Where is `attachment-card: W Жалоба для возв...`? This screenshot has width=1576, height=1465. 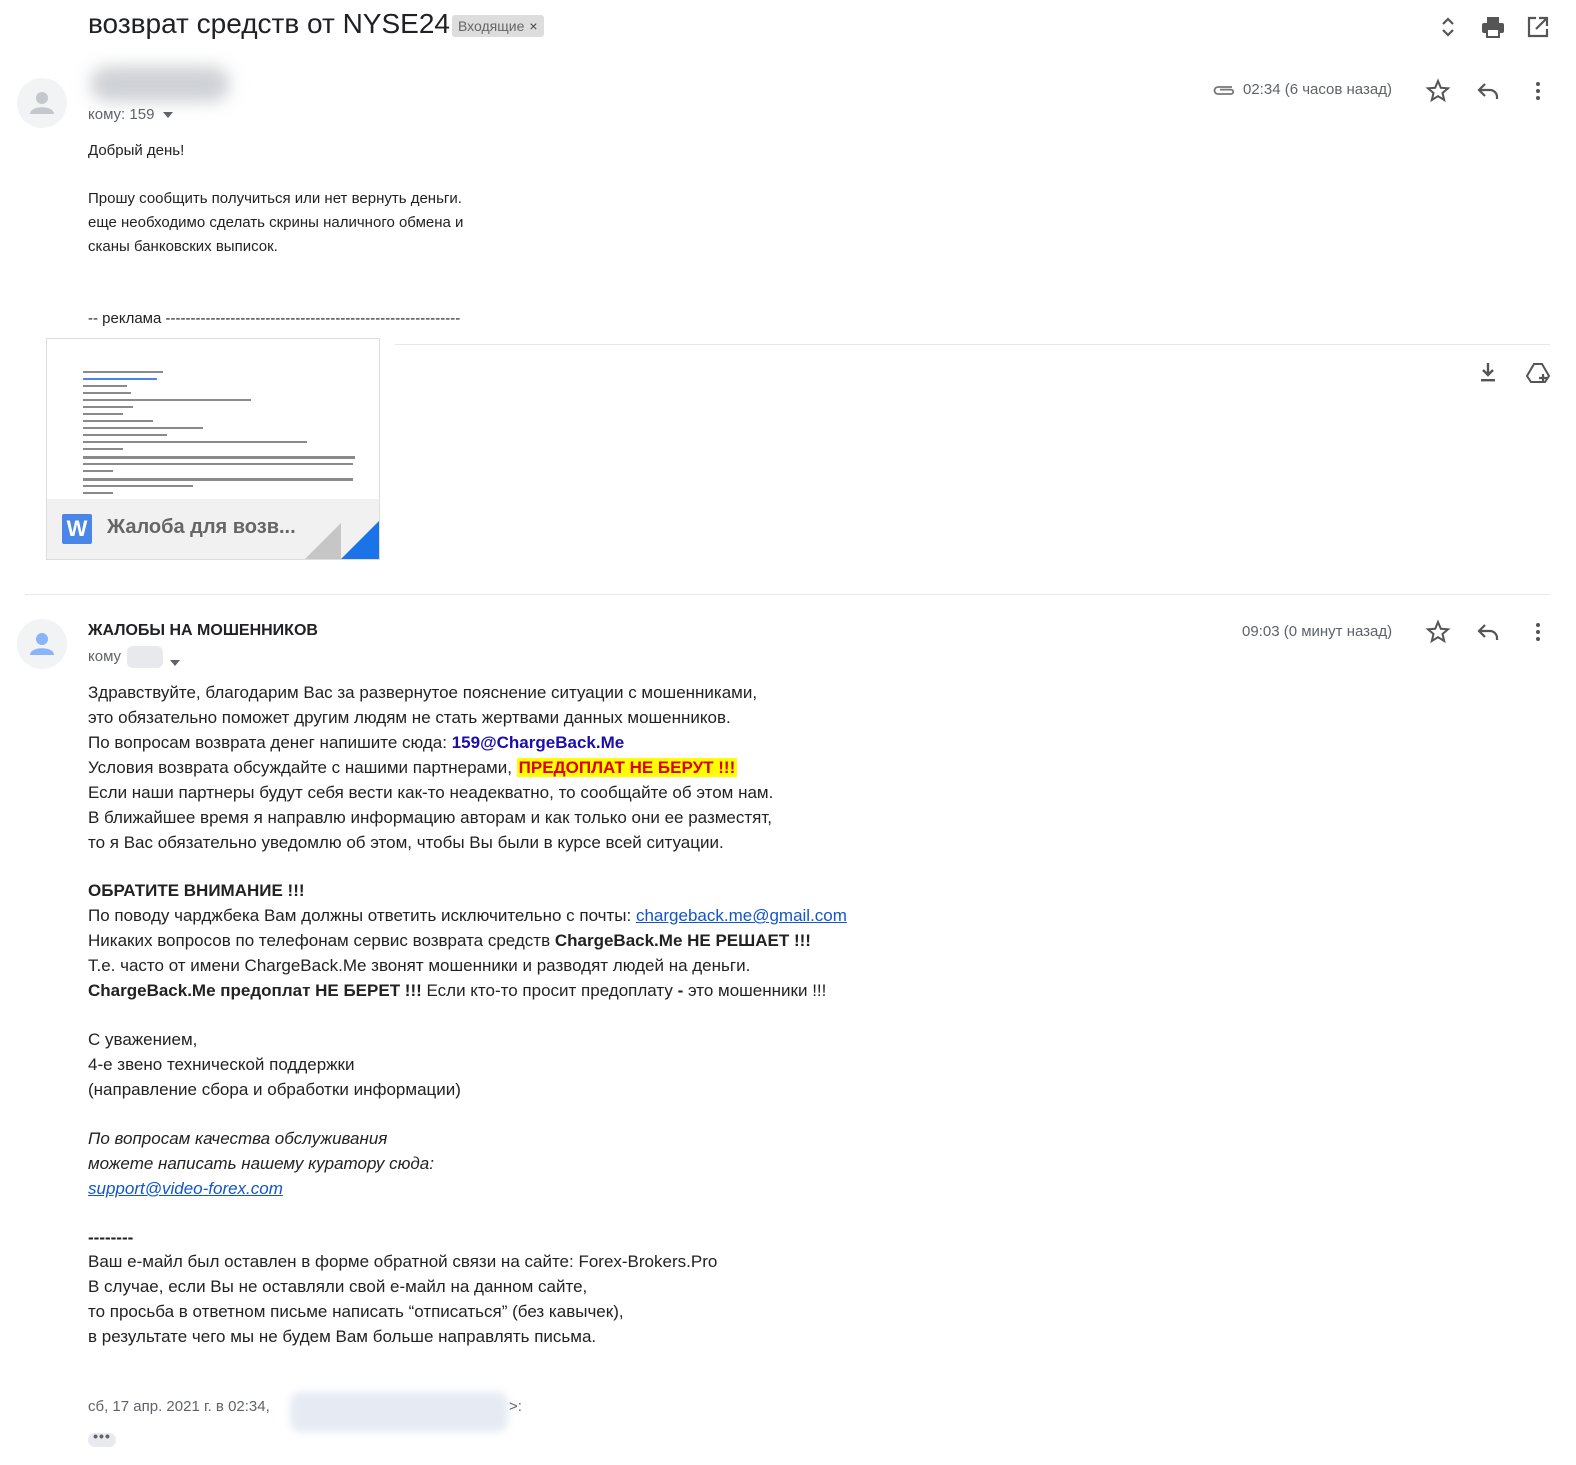 attachment-card: W Жалоба для возв... is located at coordinates (213, 449).